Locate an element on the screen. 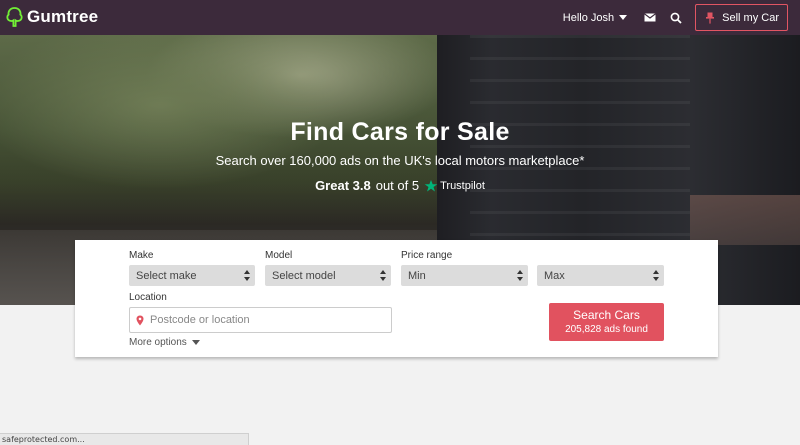 The width and height of the screenshot is (800, 445). more-options-toggle: More options is located at coordinates (164, 342).